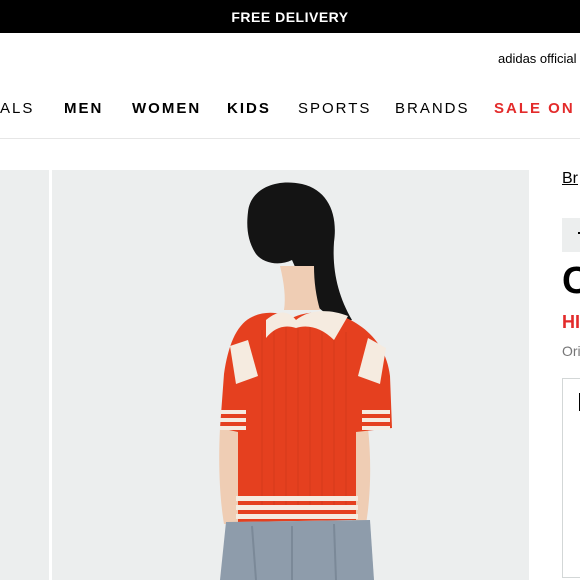 Image resolution: width=580 pixels, height=580 pixels. What do you see at coordinates (24, 375) in the screenshot?
I see `gallery-thumbnail-panel` at bounding box center [24, 375].